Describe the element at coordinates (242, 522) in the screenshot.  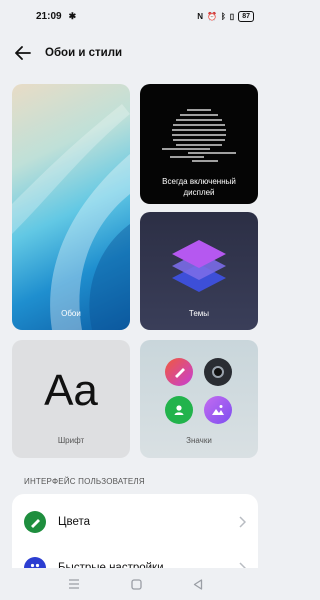
I see `chevron-right-icon` at that location.